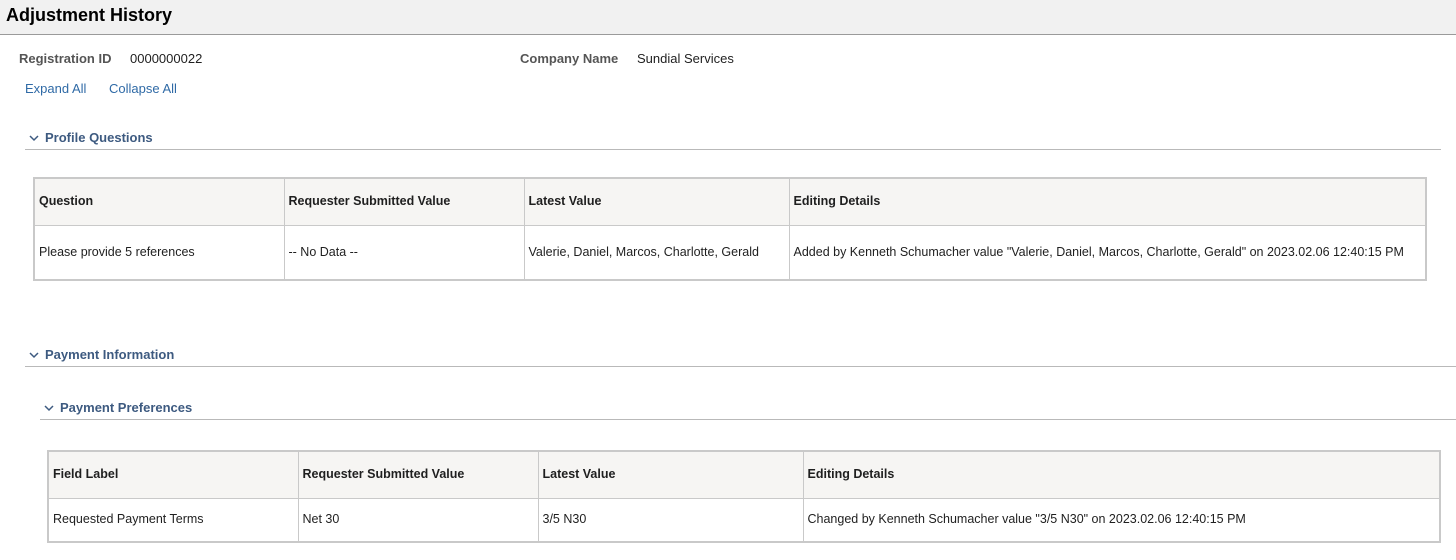 Image resolution: width=1456 pixels, height=560 pixels. I want to click on payment-information-title: Payment Information, so click(110, 354).